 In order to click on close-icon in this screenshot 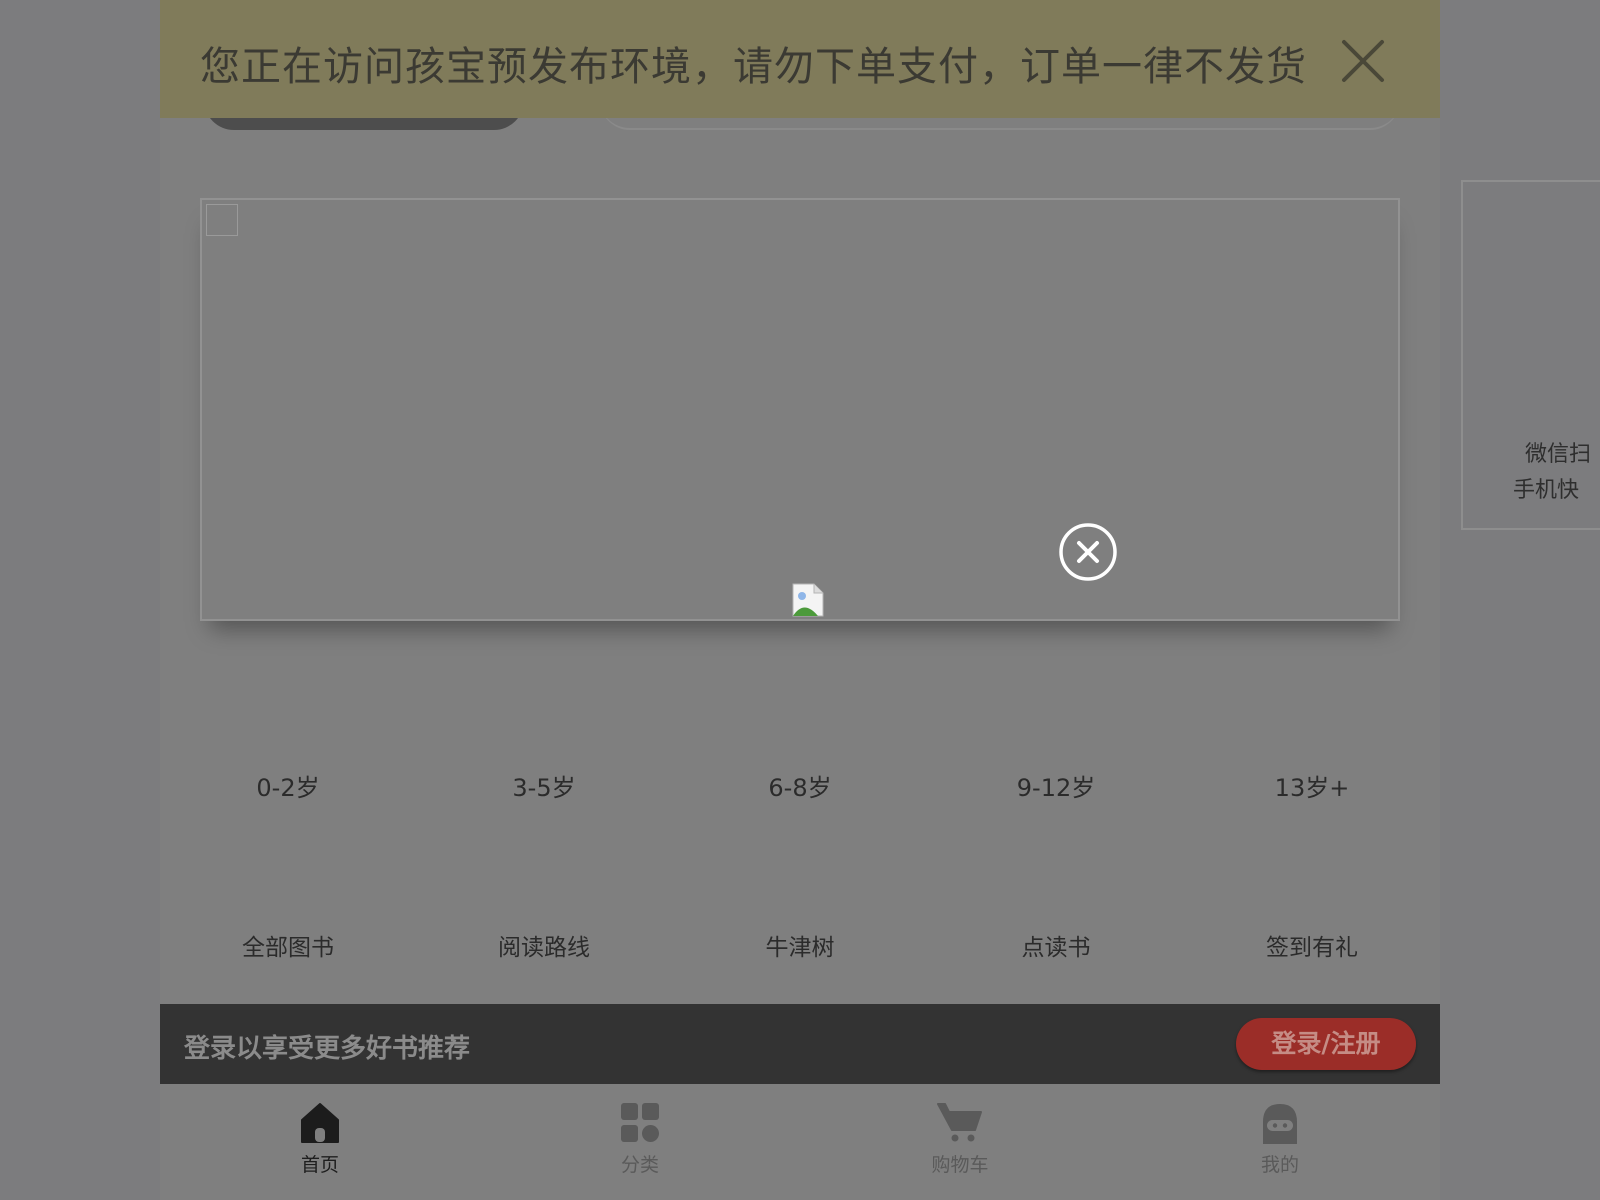, I will do `click(1363, 61)`.